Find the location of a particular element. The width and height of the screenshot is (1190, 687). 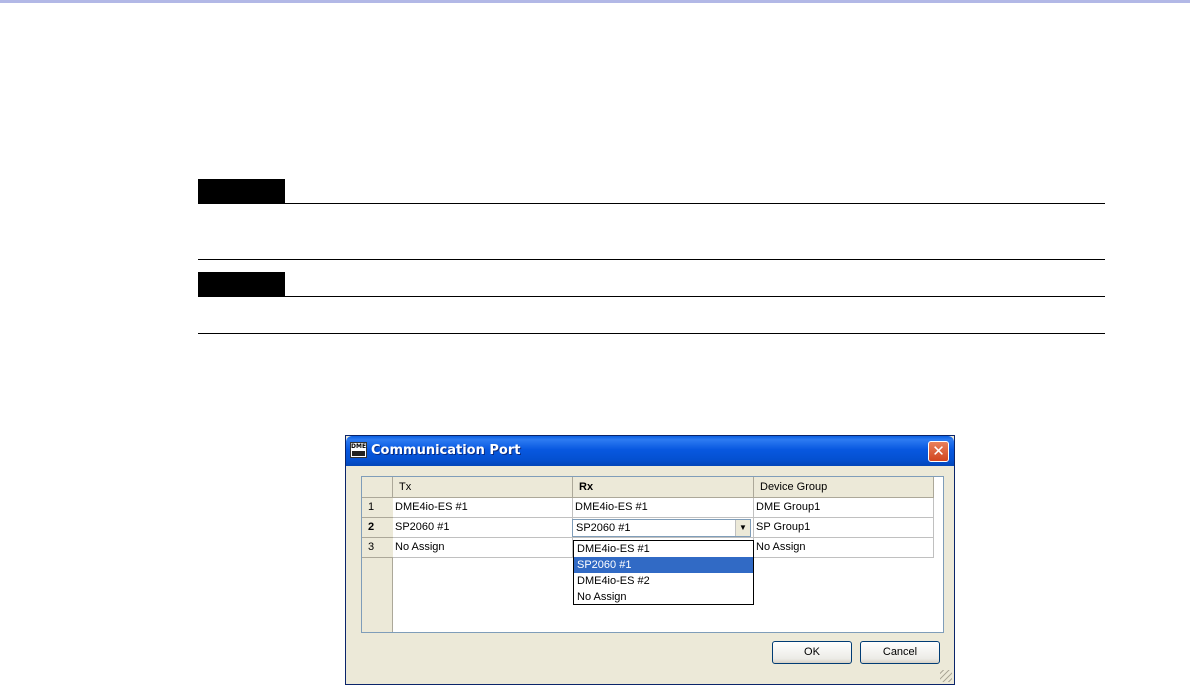

dropdown-option: No Assign is located at coordinates (663, 597).